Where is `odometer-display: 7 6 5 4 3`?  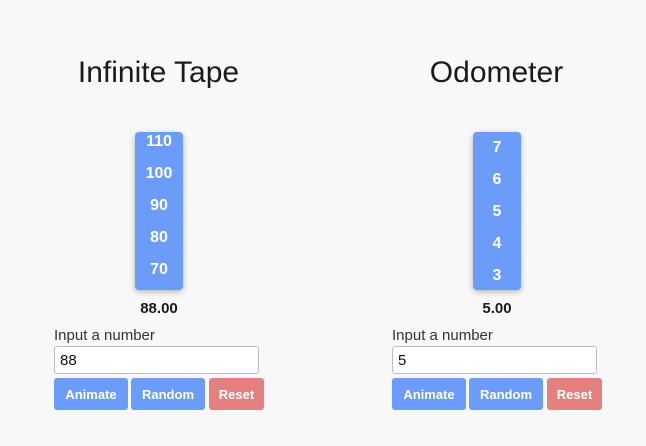
odometer-display: 7 6 5 4 3 is located at coordinates (497, 211).